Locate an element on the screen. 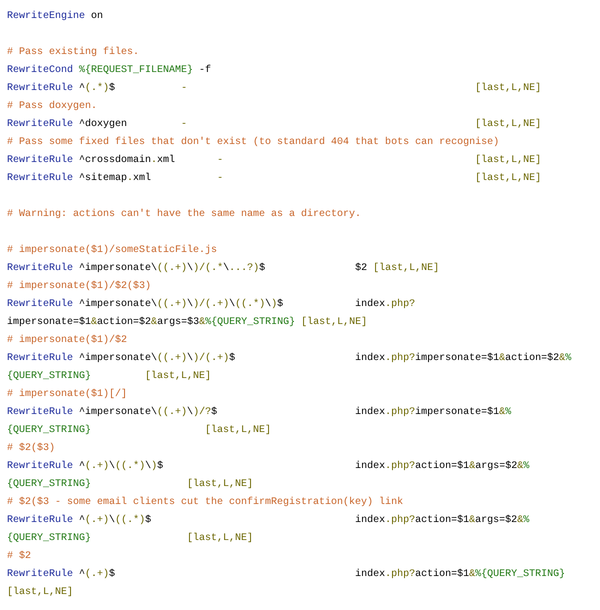 The height and width of the screenshot is (610, 600). code-line: RewriteRule ^(.*)$ - [last,L,NE] is located at coordinates (274, 89).